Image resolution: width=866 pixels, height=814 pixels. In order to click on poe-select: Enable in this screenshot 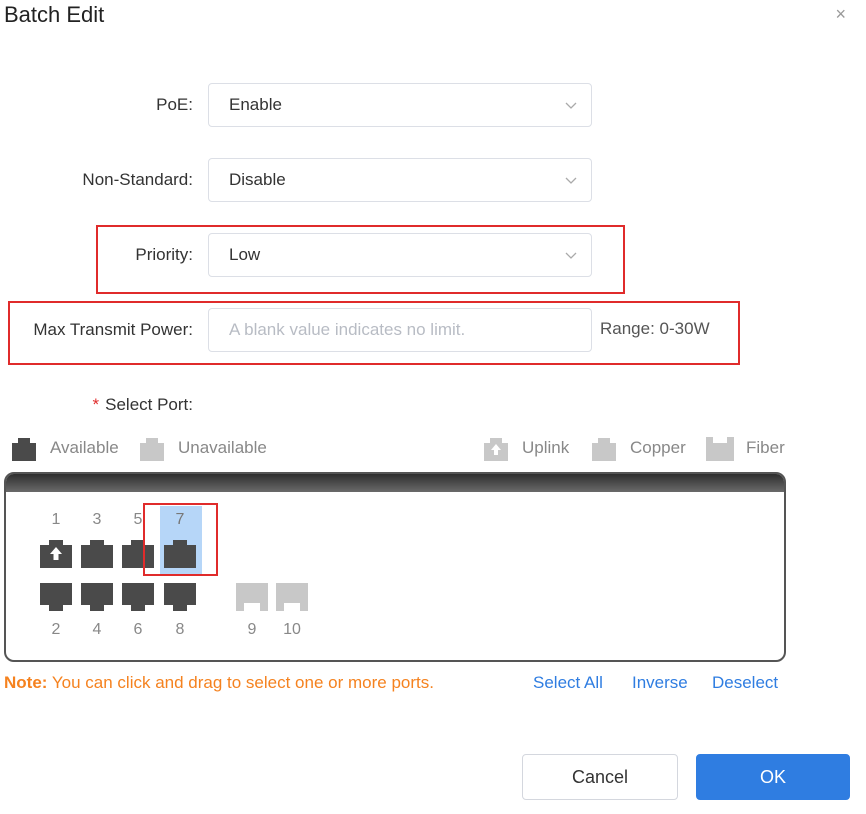, I will do `click(400, 105)`.